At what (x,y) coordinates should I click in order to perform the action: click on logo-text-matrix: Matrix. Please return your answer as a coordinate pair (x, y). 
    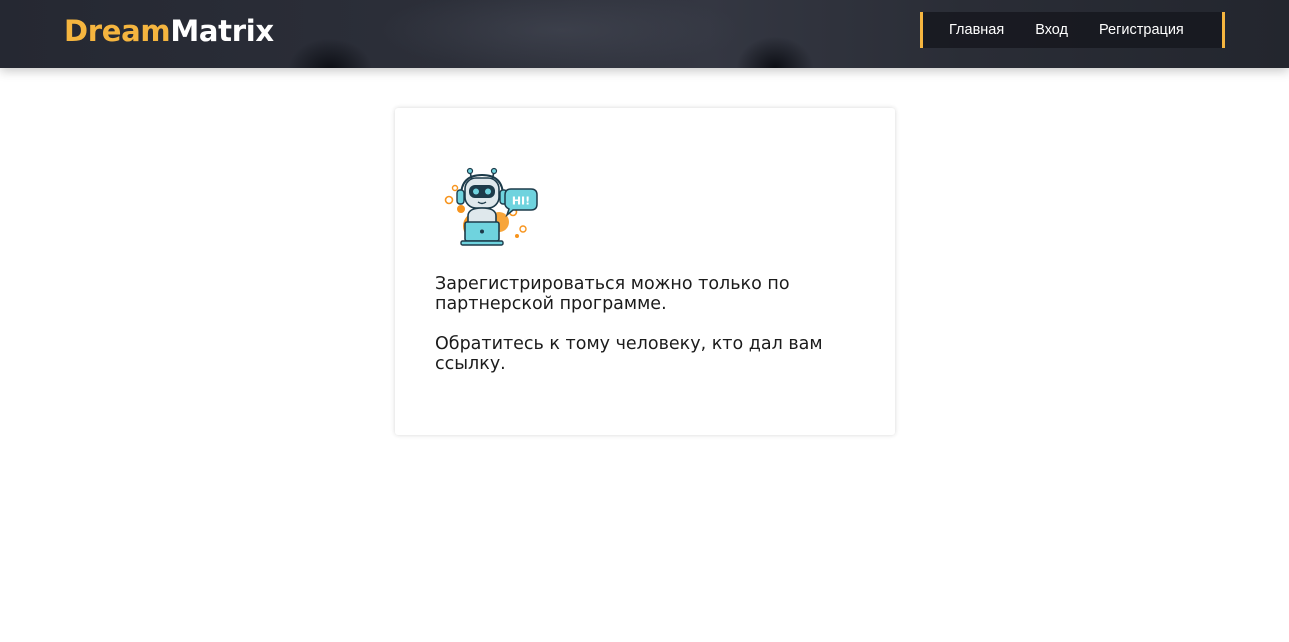
    Looking at the image, I should click on (222, 31).